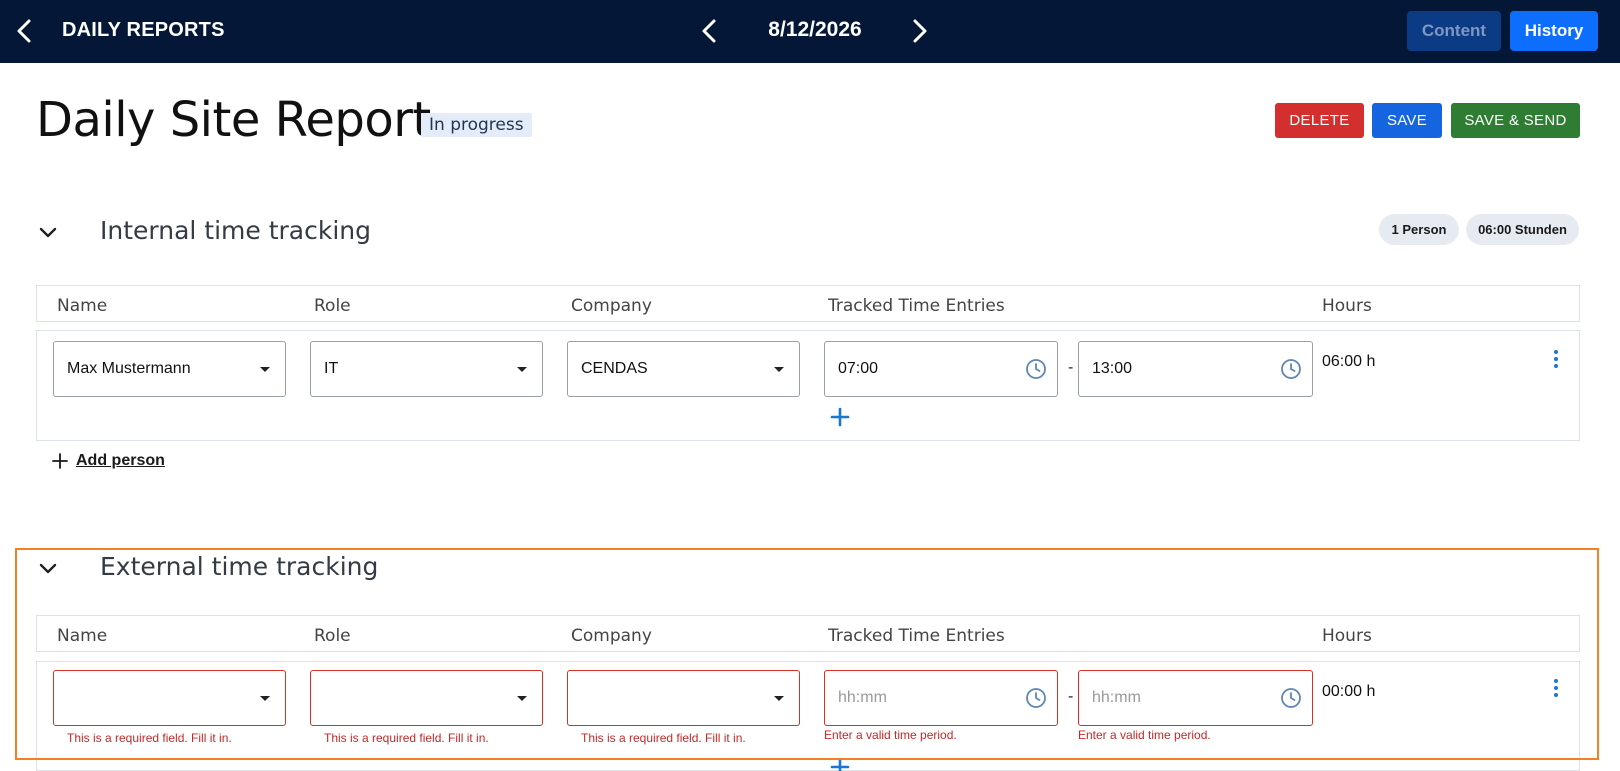  What do you see at coordinates (60, 461) in the screenshot?
I see `plus-icon` at bounding box center [60, 461].